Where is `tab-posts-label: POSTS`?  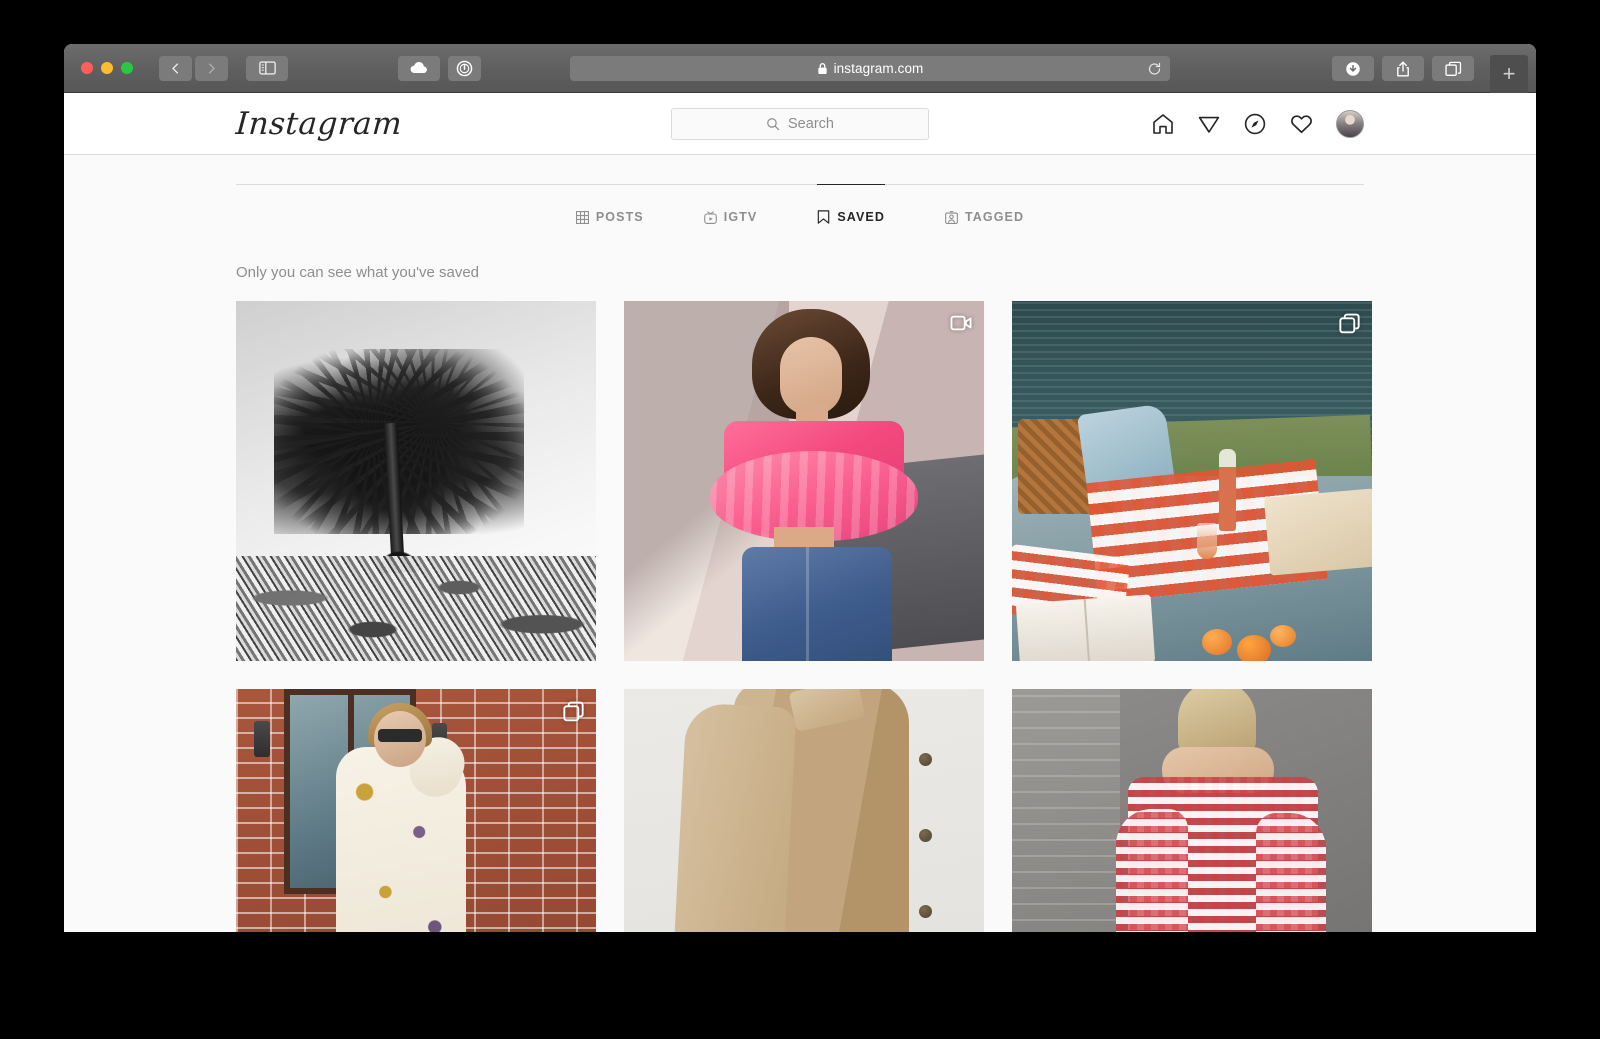
tab-posts-label: POSTS is located at coordinates (619, 217).